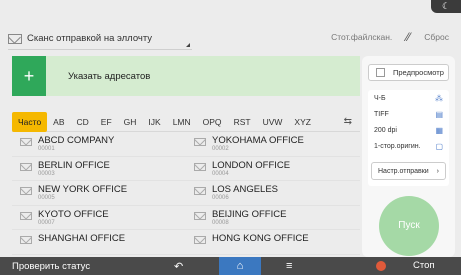 This screenshot has height=275, width=461. What do you see at coordinates (381, 114) in the screenshot?
I see `setting-value: TIFF` at bounding box center [381, 114].